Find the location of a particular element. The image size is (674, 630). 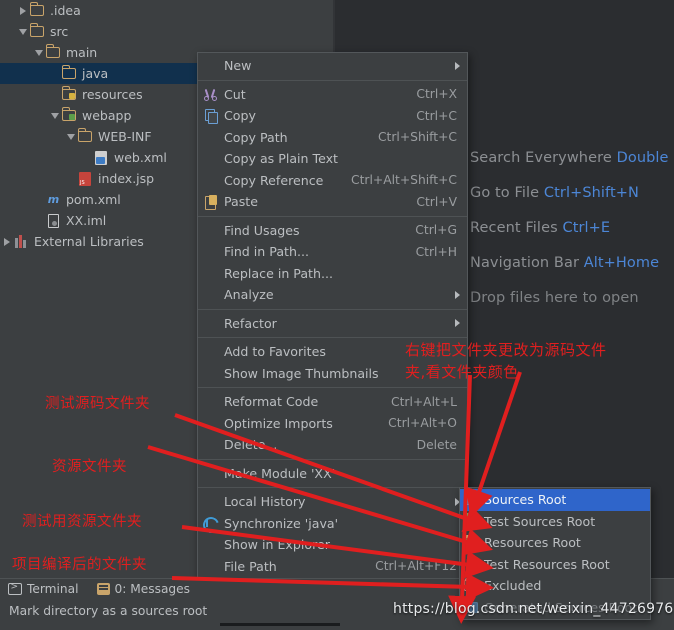

menu-item-label: Copy Path is located at coordinates (256, 137).